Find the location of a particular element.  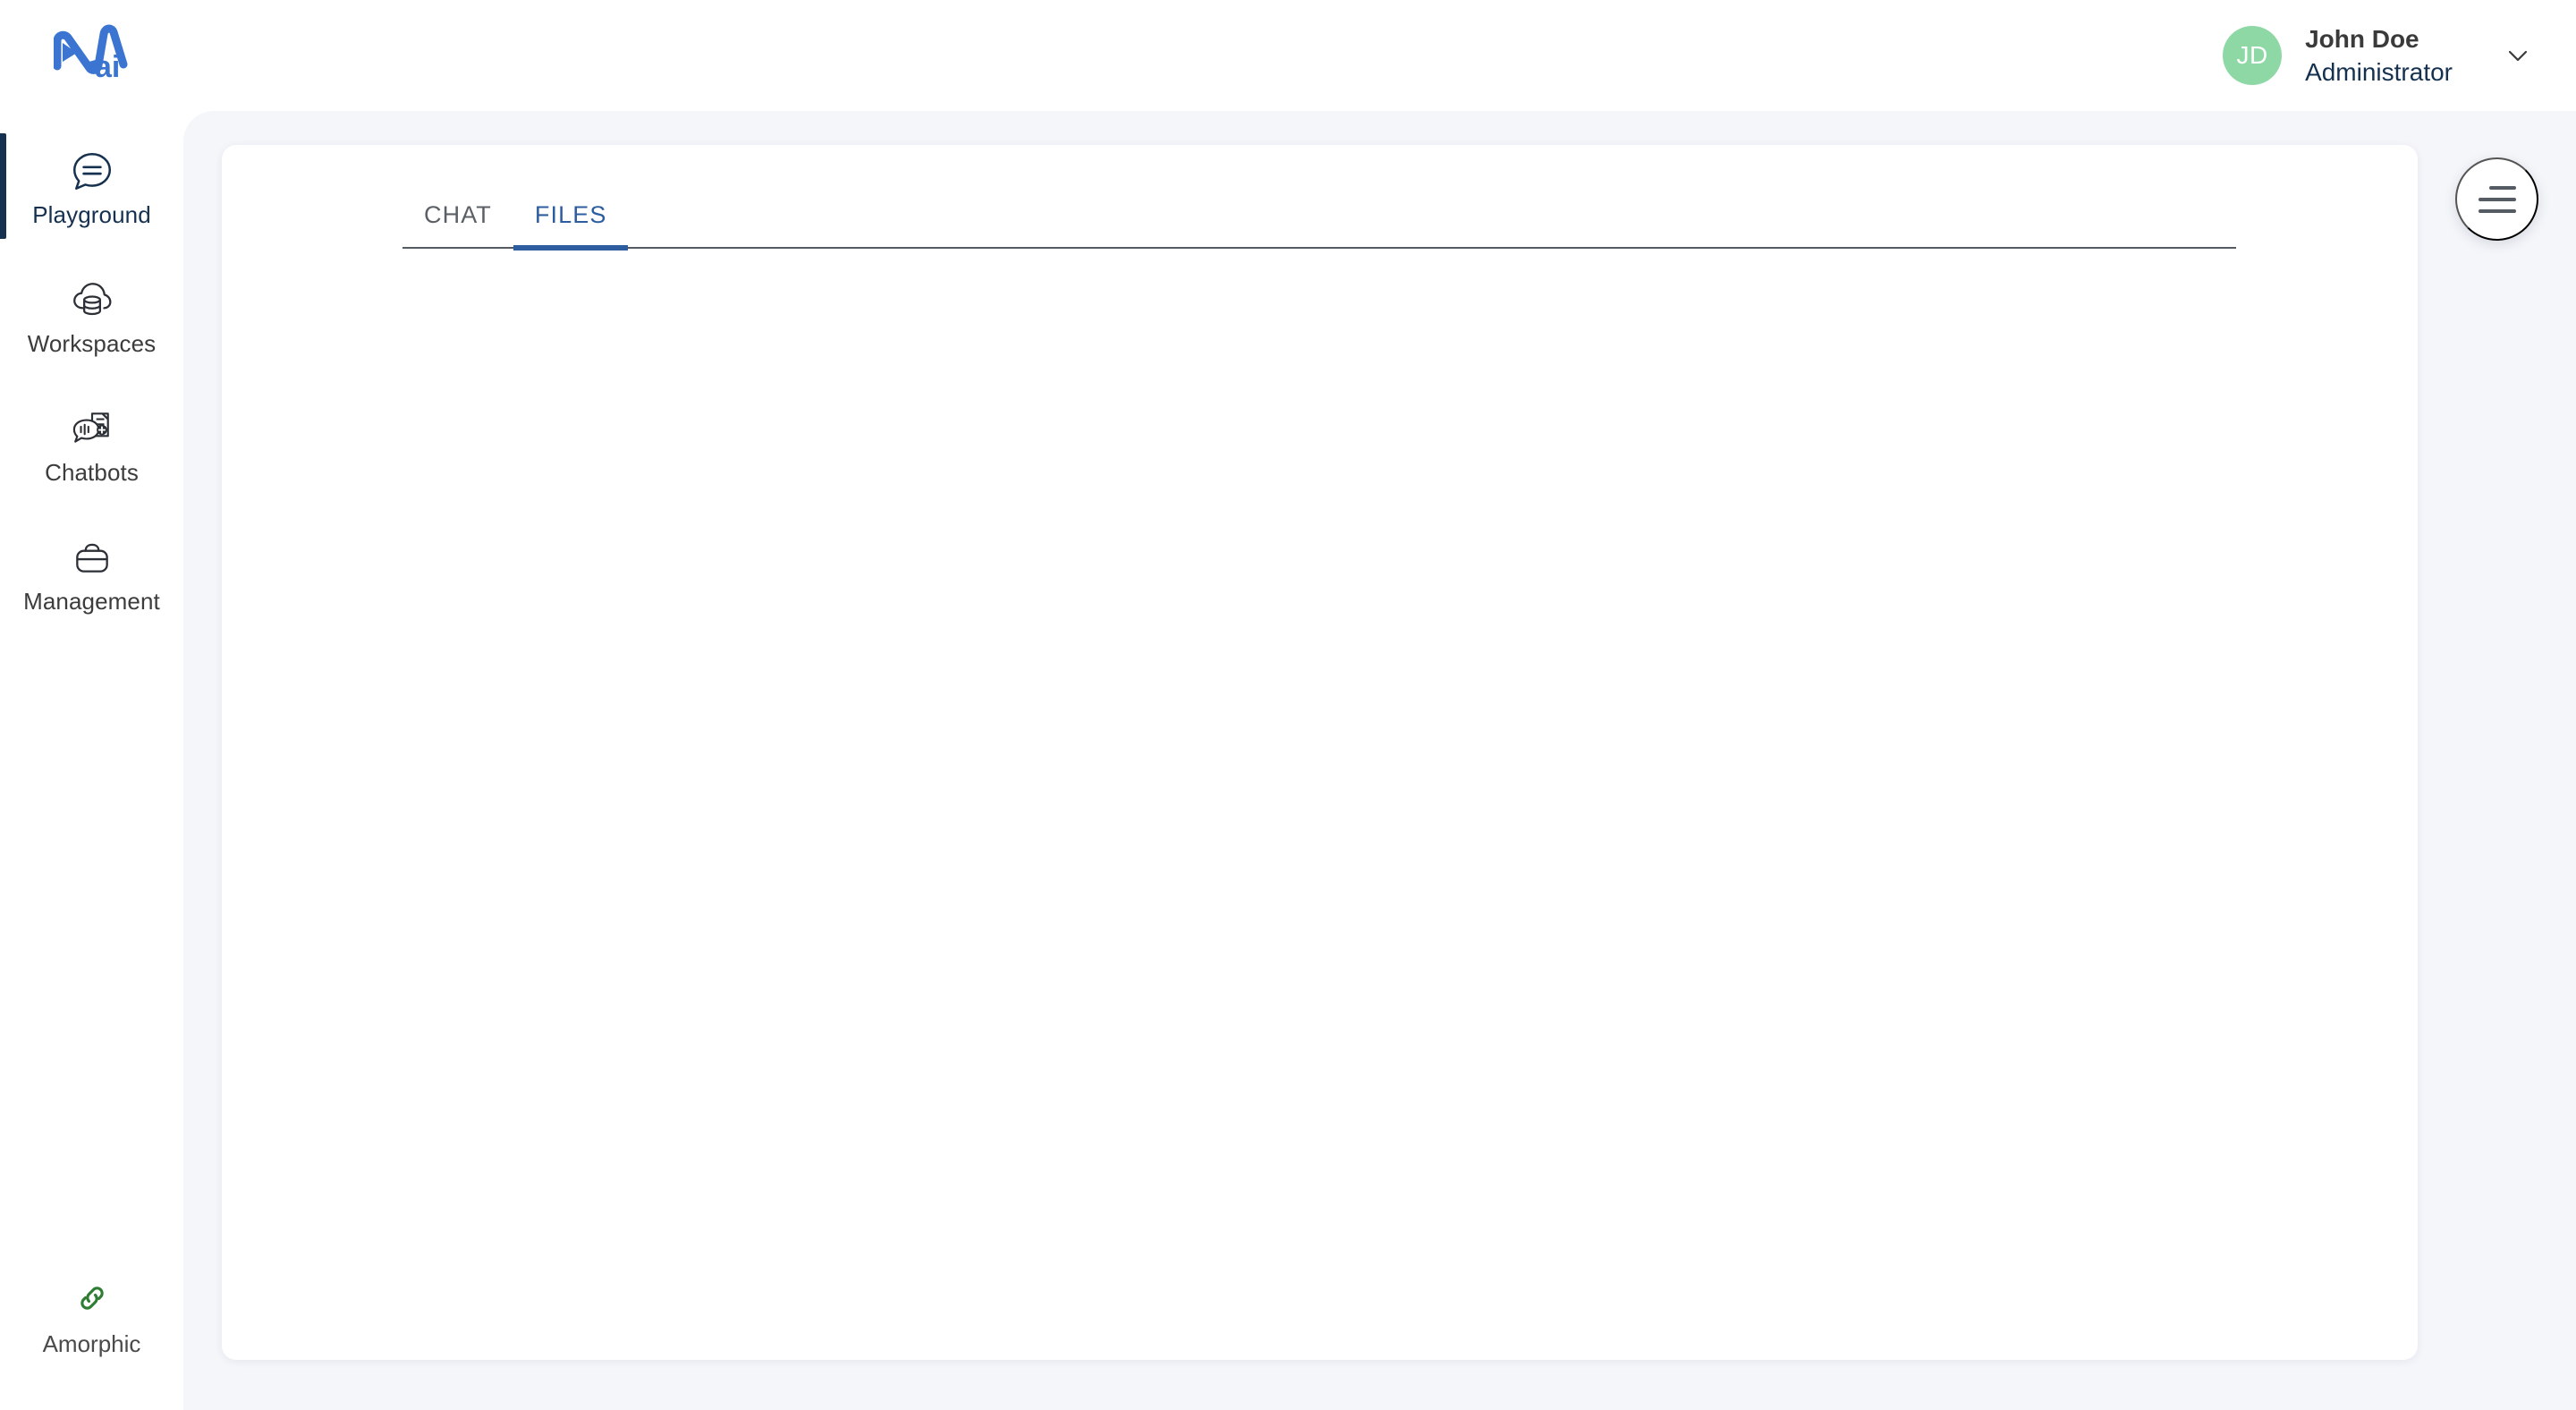

chevron-down-icon is located at coordinates (2518, 56).